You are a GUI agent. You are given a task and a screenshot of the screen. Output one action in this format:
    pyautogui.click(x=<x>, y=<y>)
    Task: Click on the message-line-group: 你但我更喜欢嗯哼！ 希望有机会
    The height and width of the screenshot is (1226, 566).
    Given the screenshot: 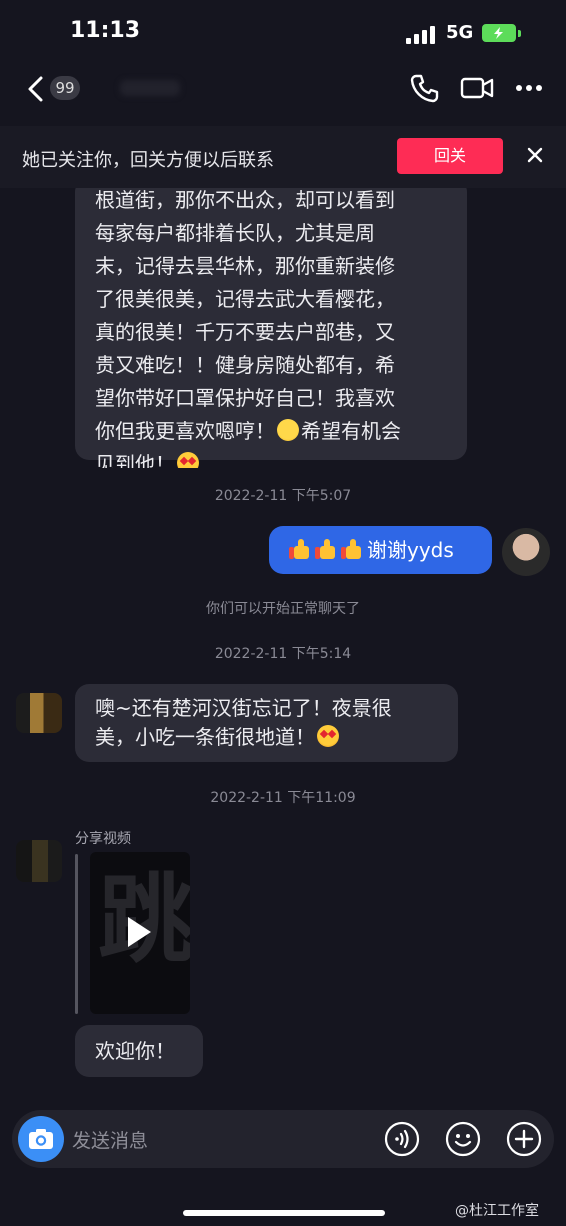 What is the action you would take?
    pyautogui.click(x=271, y=431)
    